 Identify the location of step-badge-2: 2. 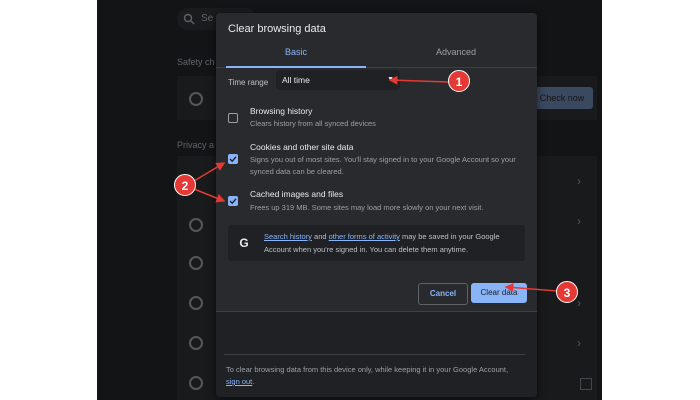
(185, 185).